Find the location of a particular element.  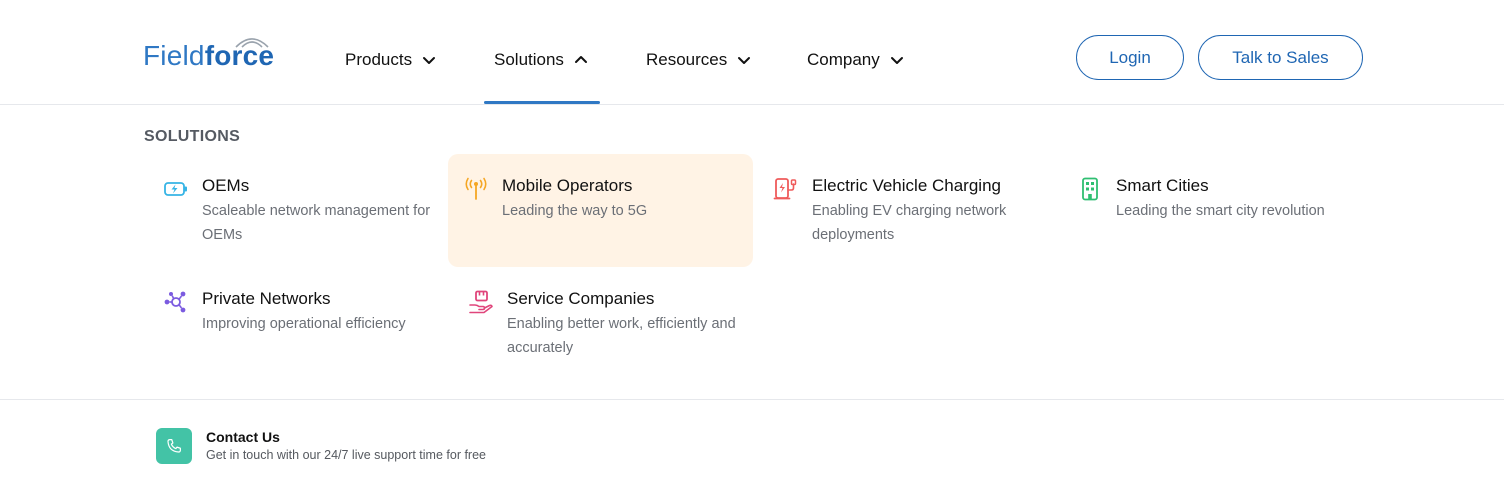

network-nodes-icon is located at coordinates (175, 302).